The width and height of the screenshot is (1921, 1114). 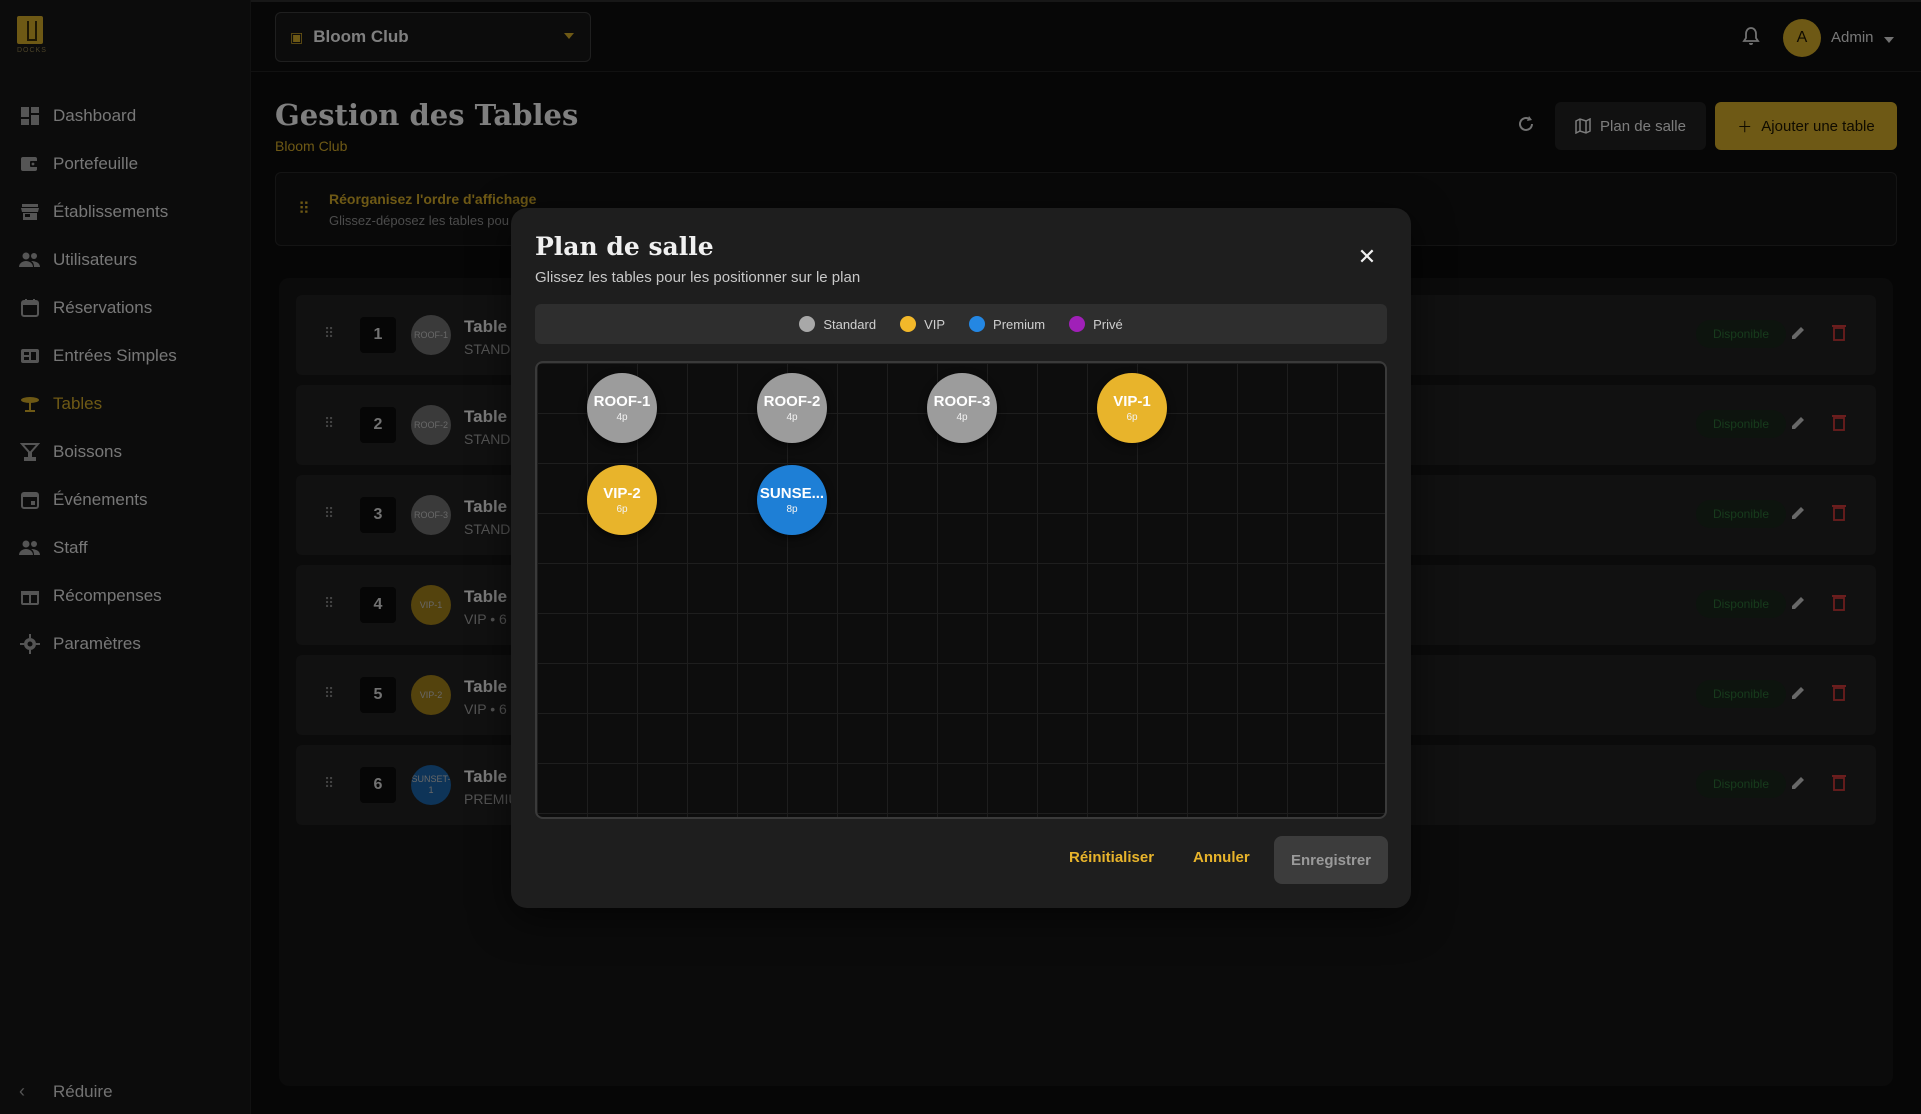 I want to click on legend-label: Premium, so click(x=1019, y=324).